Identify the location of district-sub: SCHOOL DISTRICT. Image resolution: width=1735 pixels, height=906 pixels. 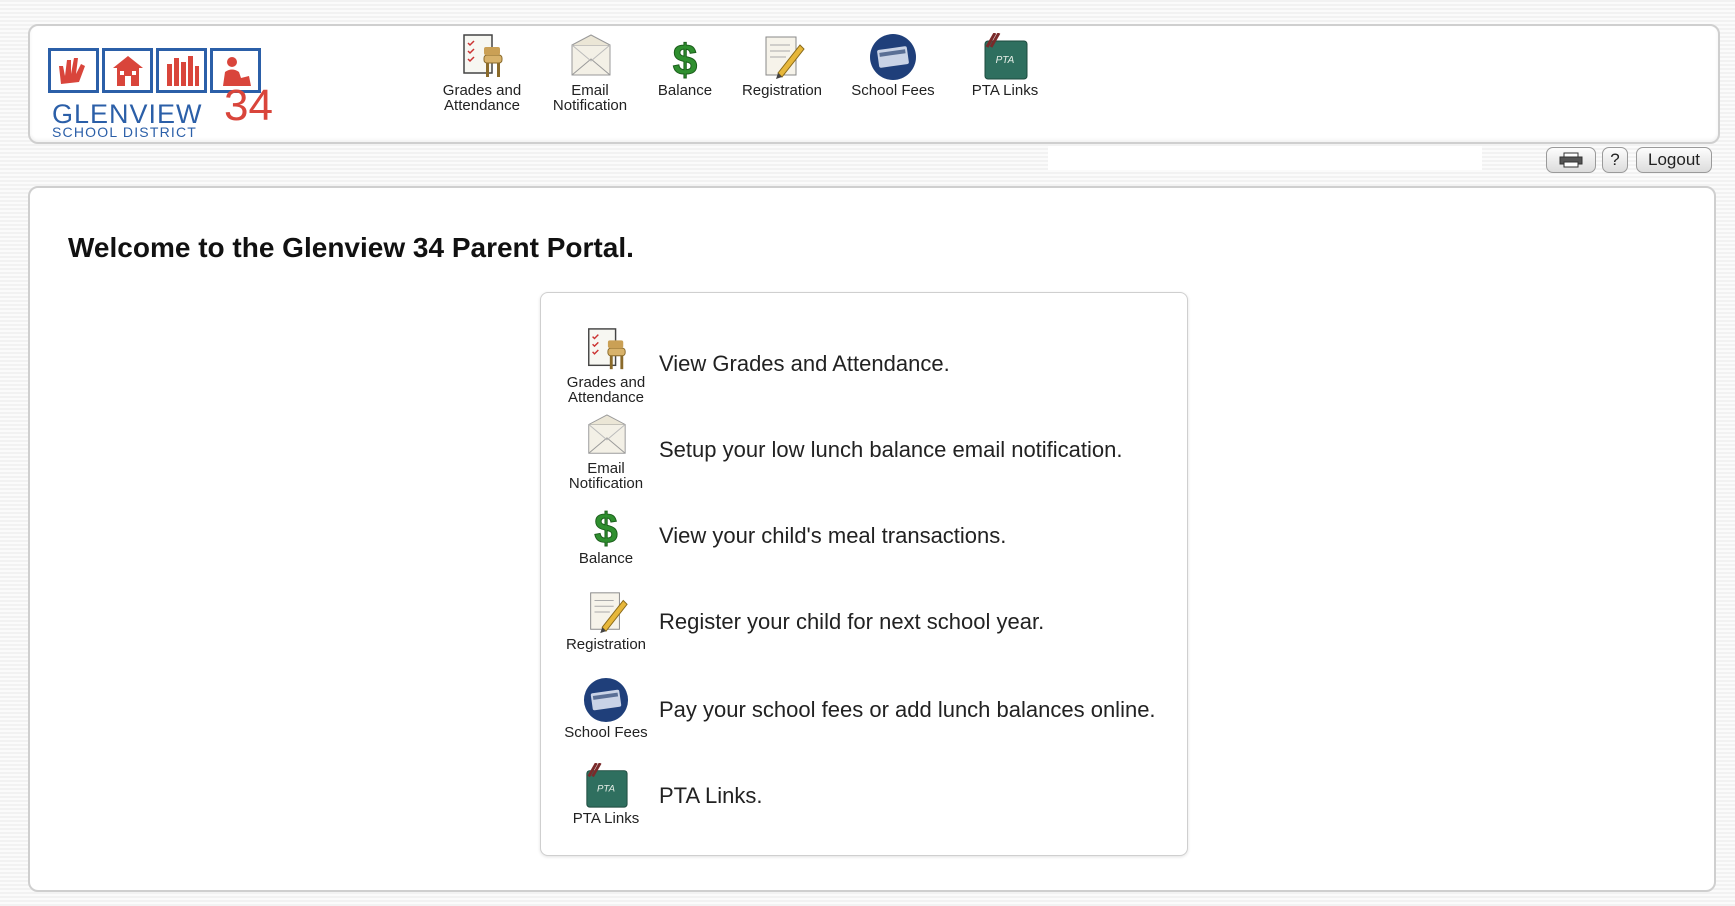
(125, 132).